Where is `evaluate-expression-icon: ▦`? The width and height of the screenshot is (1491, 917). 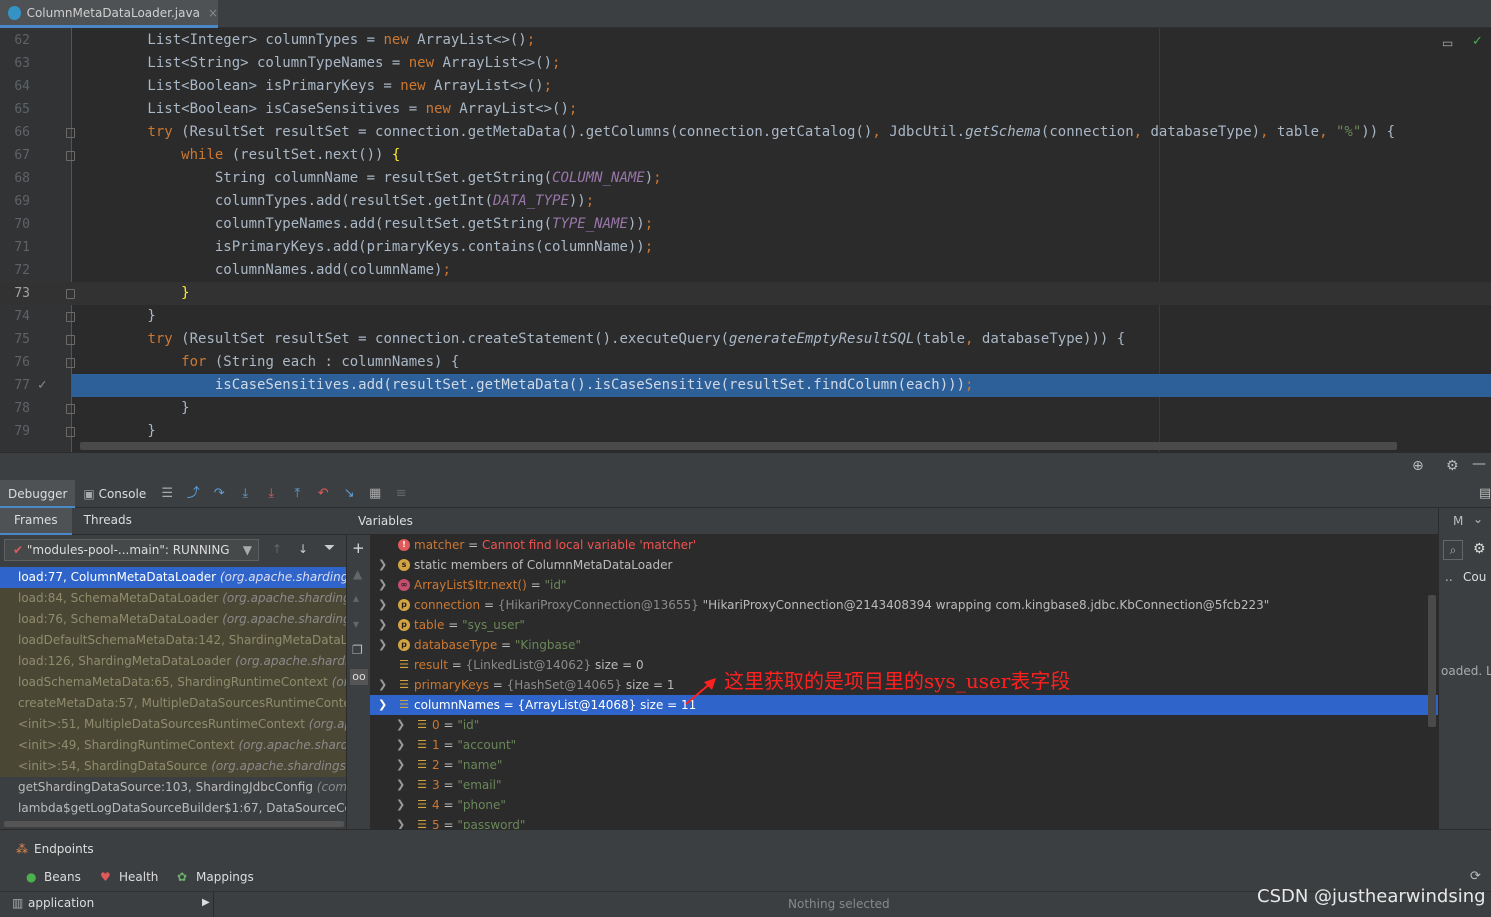 evaluate-expression-icon: ▦ is located at coordinates (375, 493).